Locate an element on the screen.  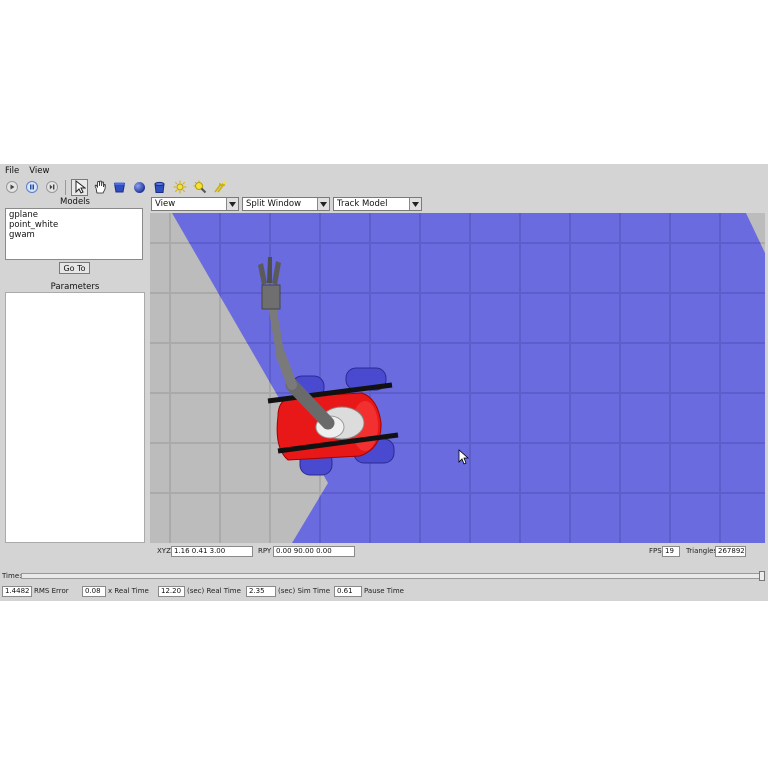
box-tool-button is located at coordinates (119, 187).